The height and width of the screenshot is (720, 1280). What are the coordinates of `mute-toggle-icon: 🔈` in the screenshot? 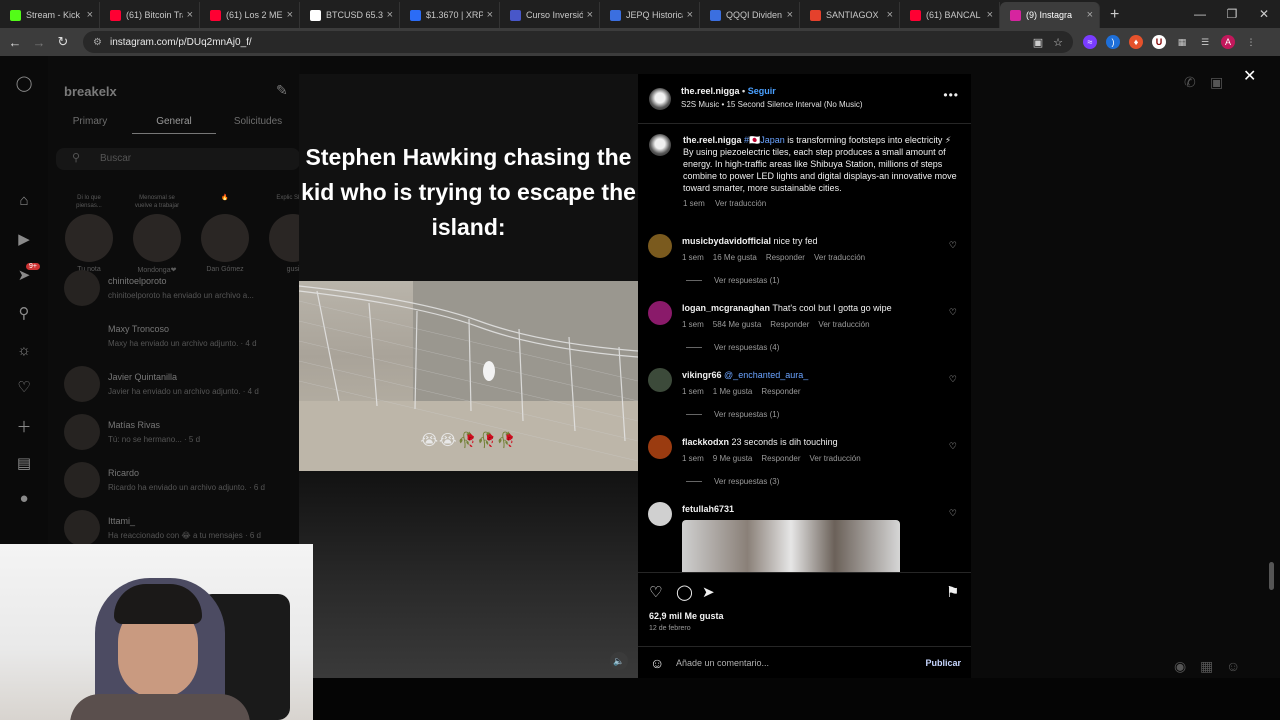 It's located at (619, 661).